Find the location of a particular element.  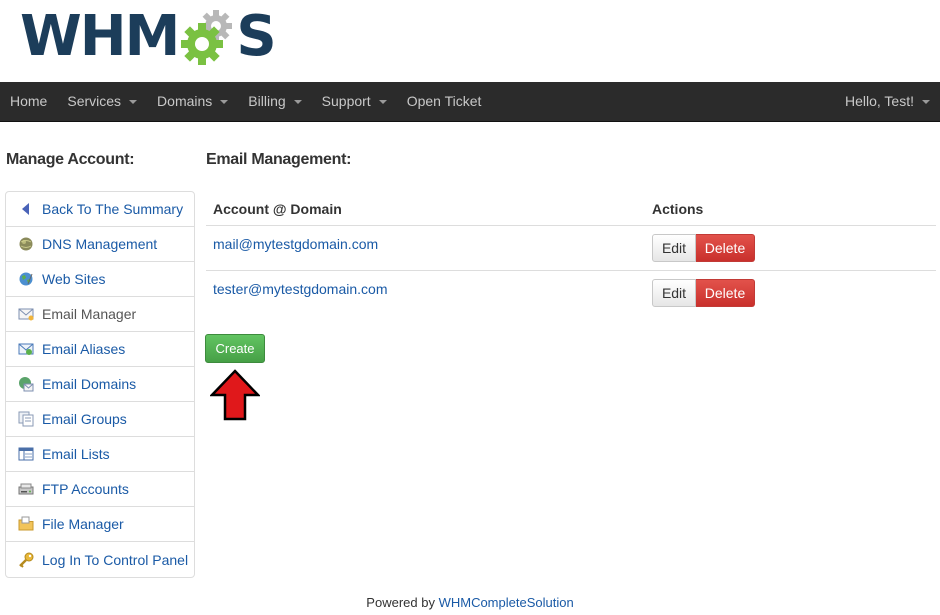

sidebar-item-label: Email Manager is located at coordinates (89, 314).